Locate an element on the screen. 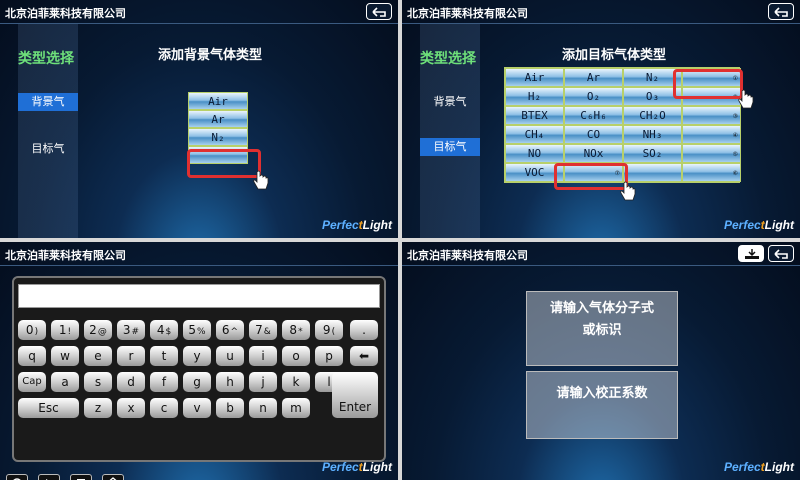  title-bar: 北京泊菲莱科技有限公司 is located at coordinates (601, 254).